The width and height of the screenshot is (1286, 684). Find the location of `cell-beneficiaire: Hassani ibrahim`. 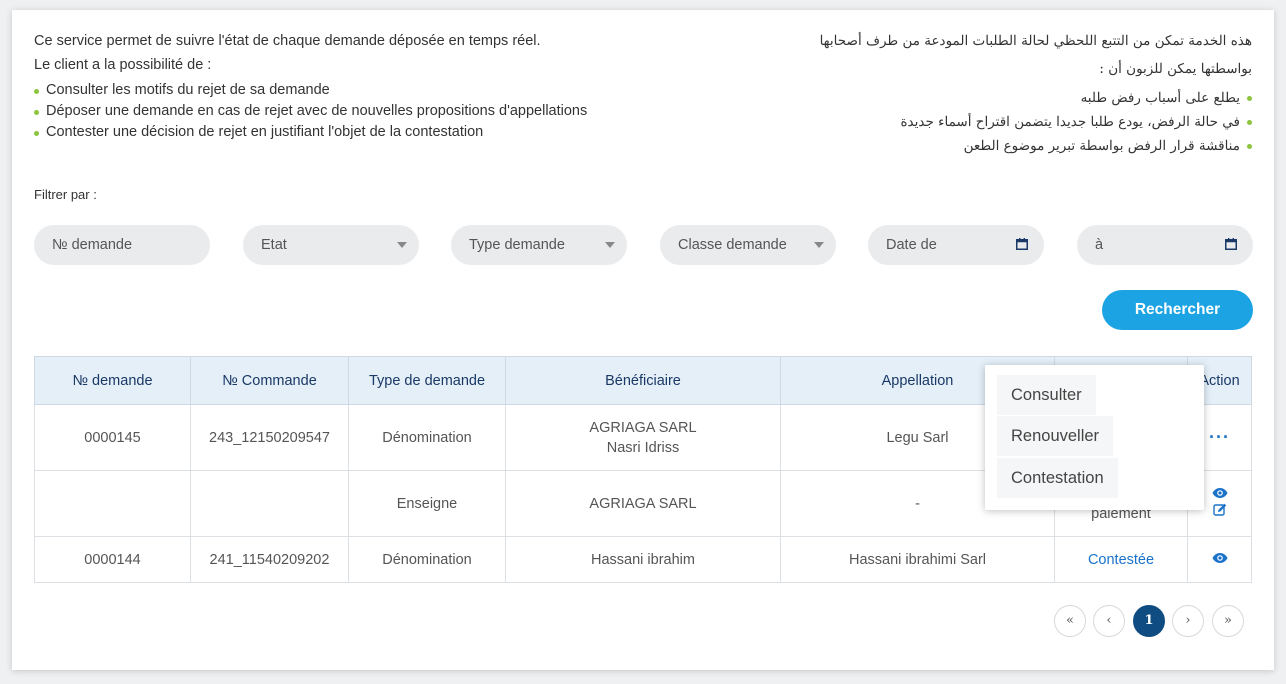

cell-beneficiaire: Hassani ibrahim is located at coordinates (643, 559).